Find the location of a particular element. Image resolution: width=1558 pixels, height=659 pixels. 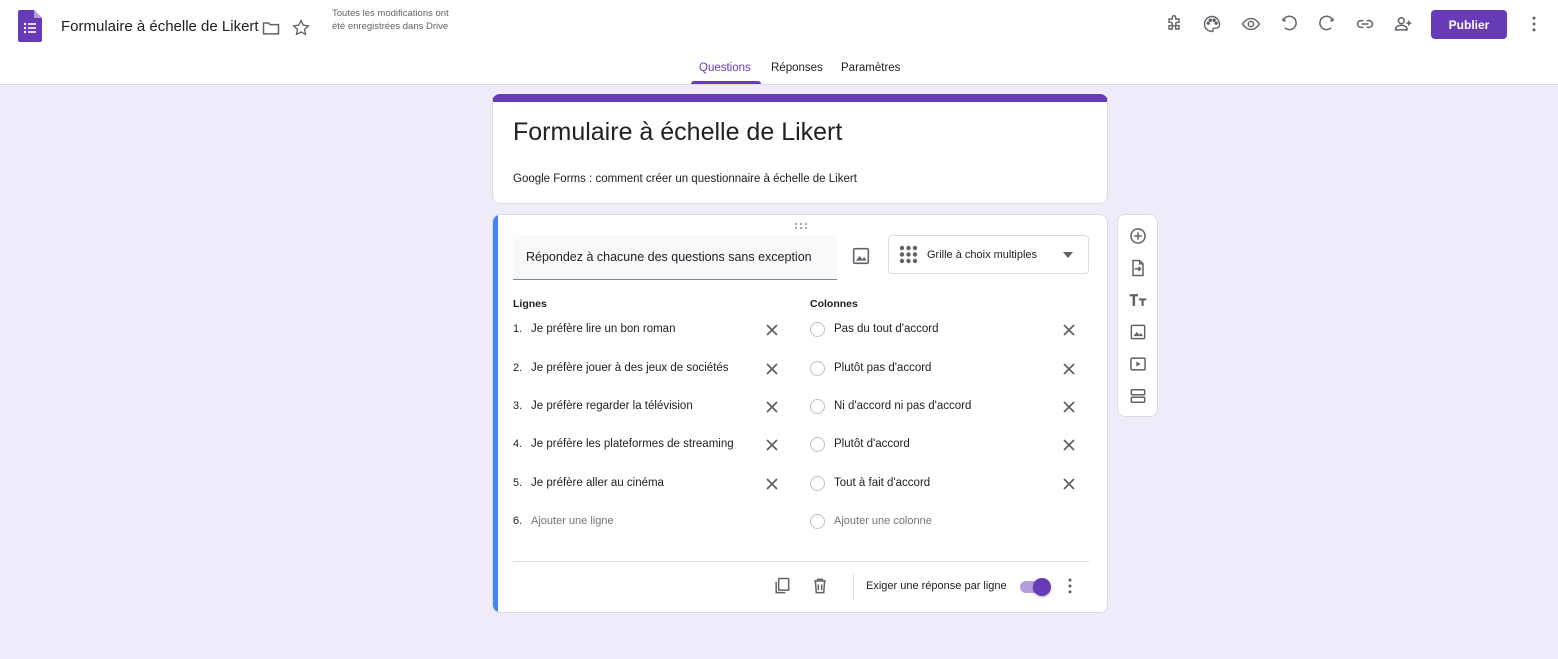

columns-heading: Colonnes is located at coordinates (834, 304).